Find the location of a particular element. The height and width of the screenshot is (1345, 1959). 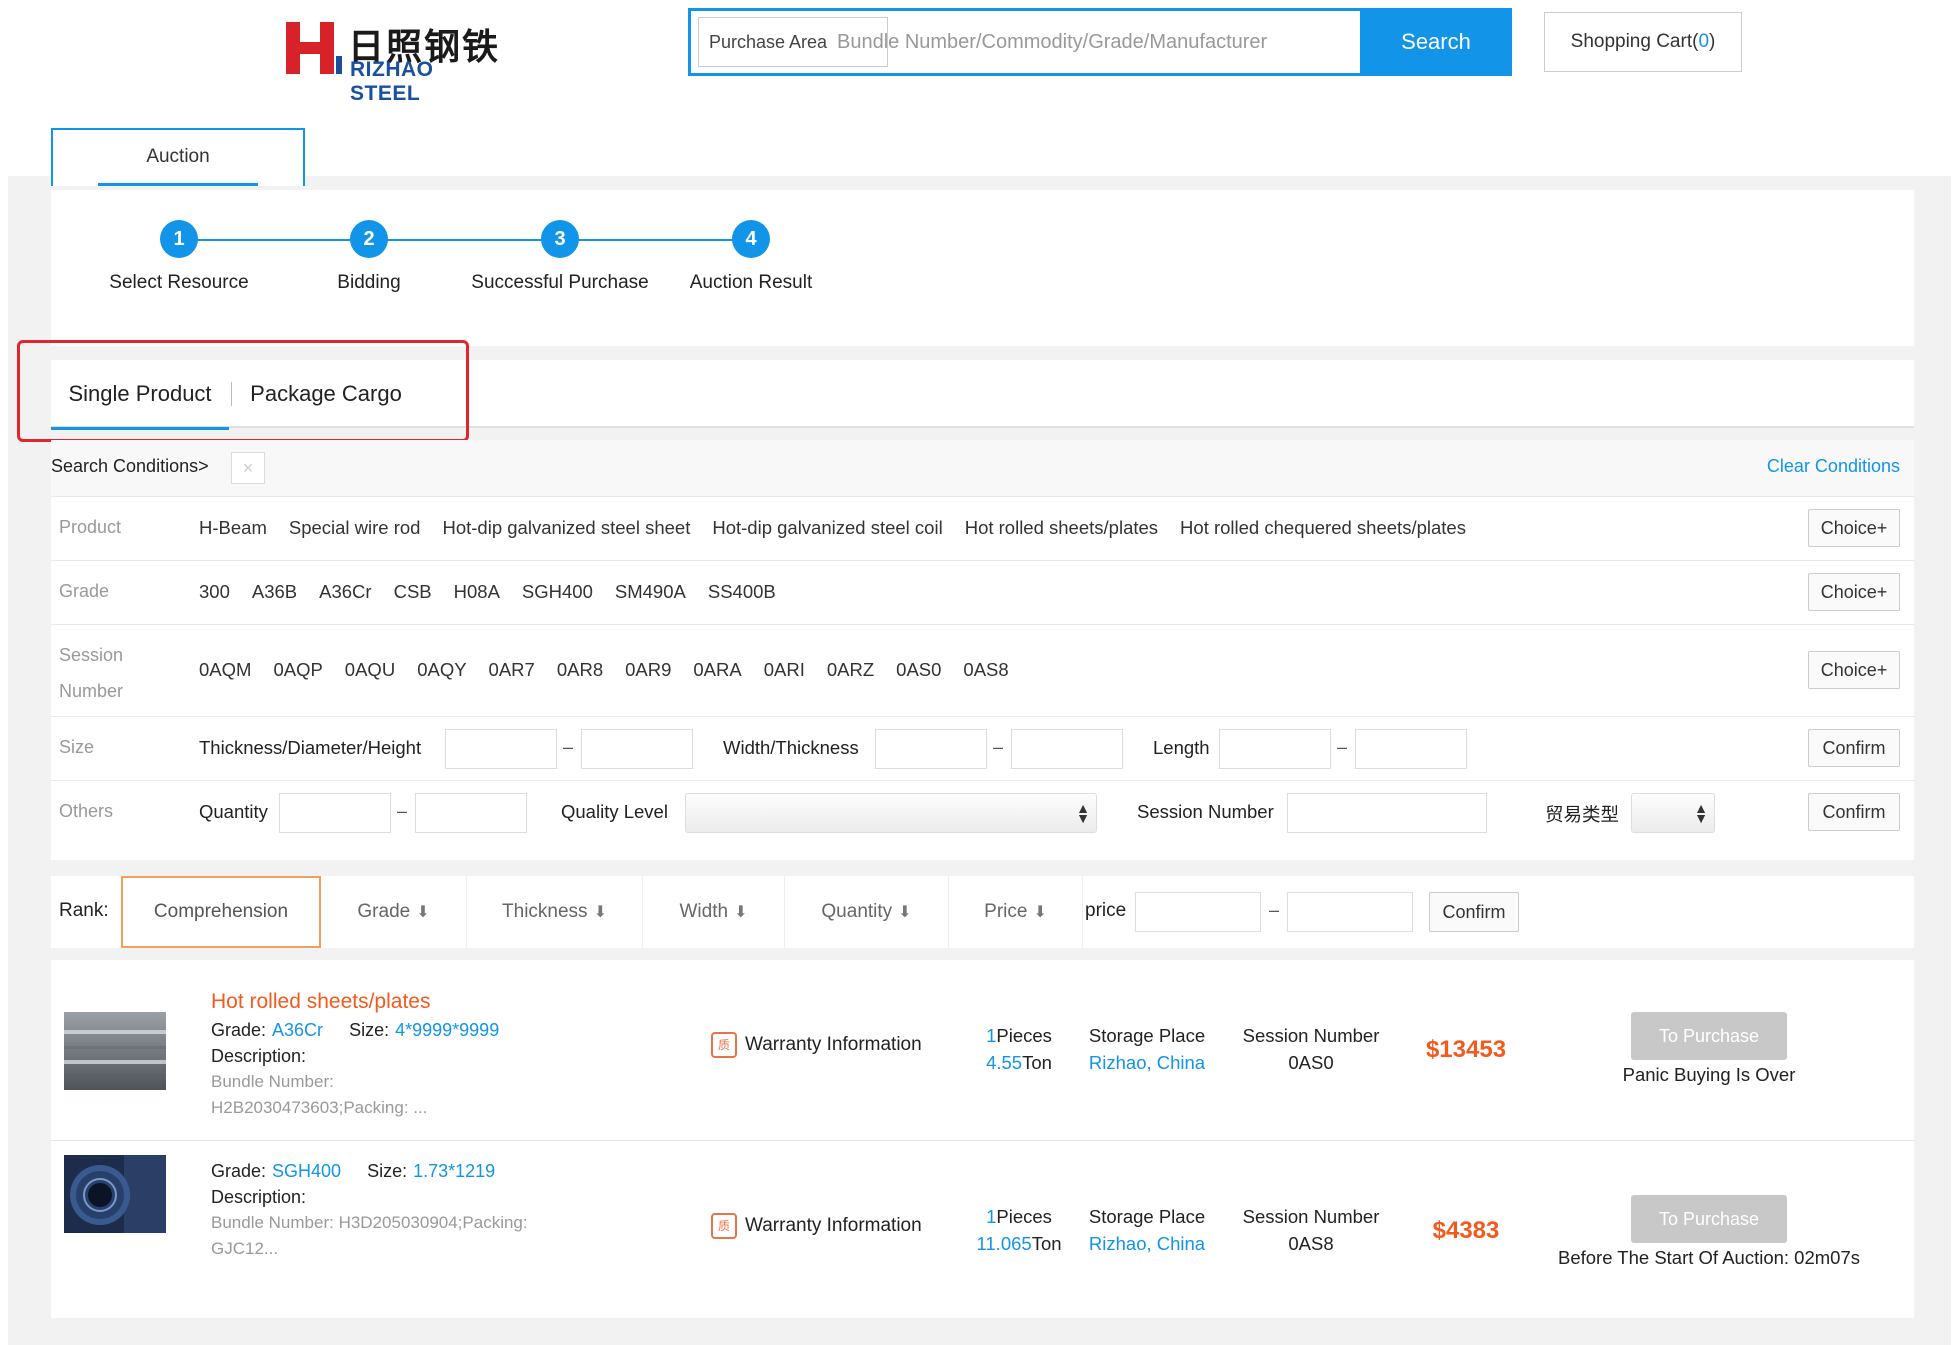

product-option: Hot-dip galvanized steel coil is located at coordinates (827, 528).